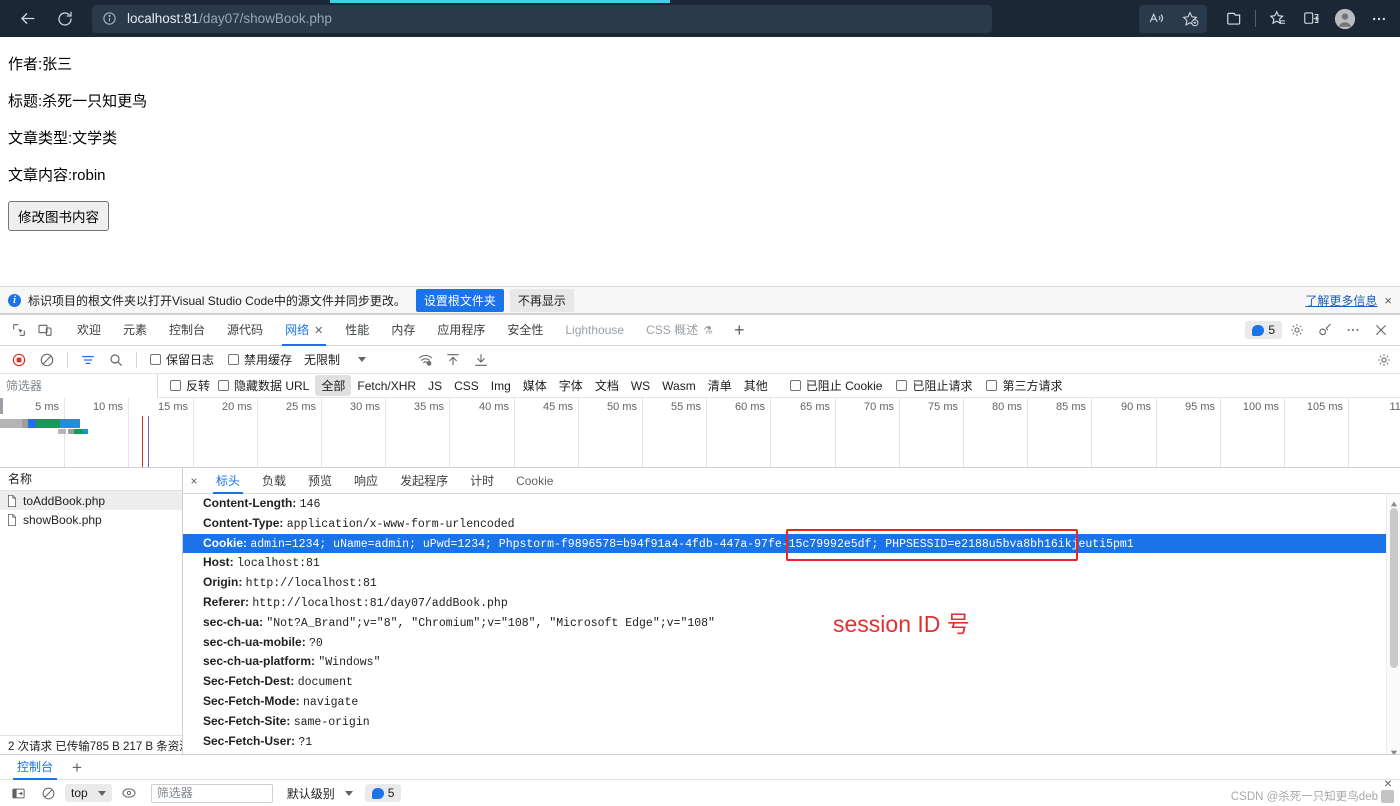 Image resolution: width=1400 pixels, height=806 pixels. What do you see at coordinates (466, 386) in the screenshot?
I see `resource-type-css: CSS` at bounding box center [466, 386].